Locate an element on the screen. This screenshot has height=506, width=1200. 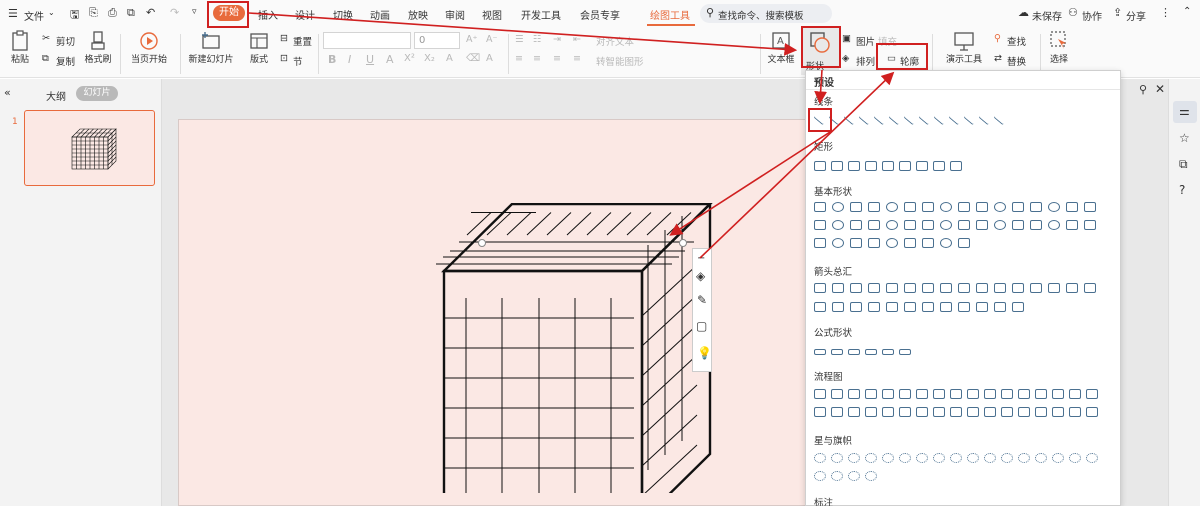
arrow-line-to-canvas is located at coordinates (750, 183).